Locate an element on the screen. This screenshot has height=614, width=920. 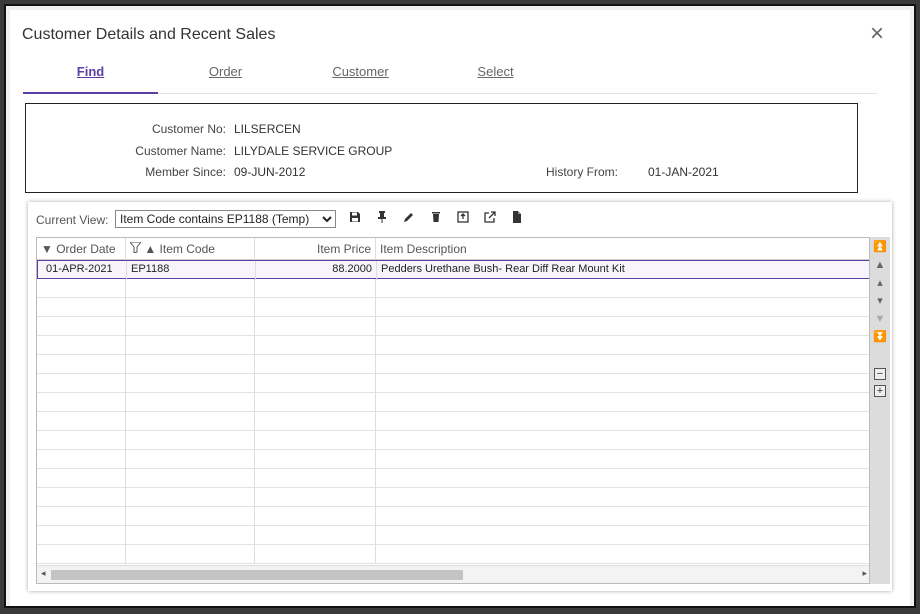
row-down-icon: ▾ is located at coordinates (880, 301).